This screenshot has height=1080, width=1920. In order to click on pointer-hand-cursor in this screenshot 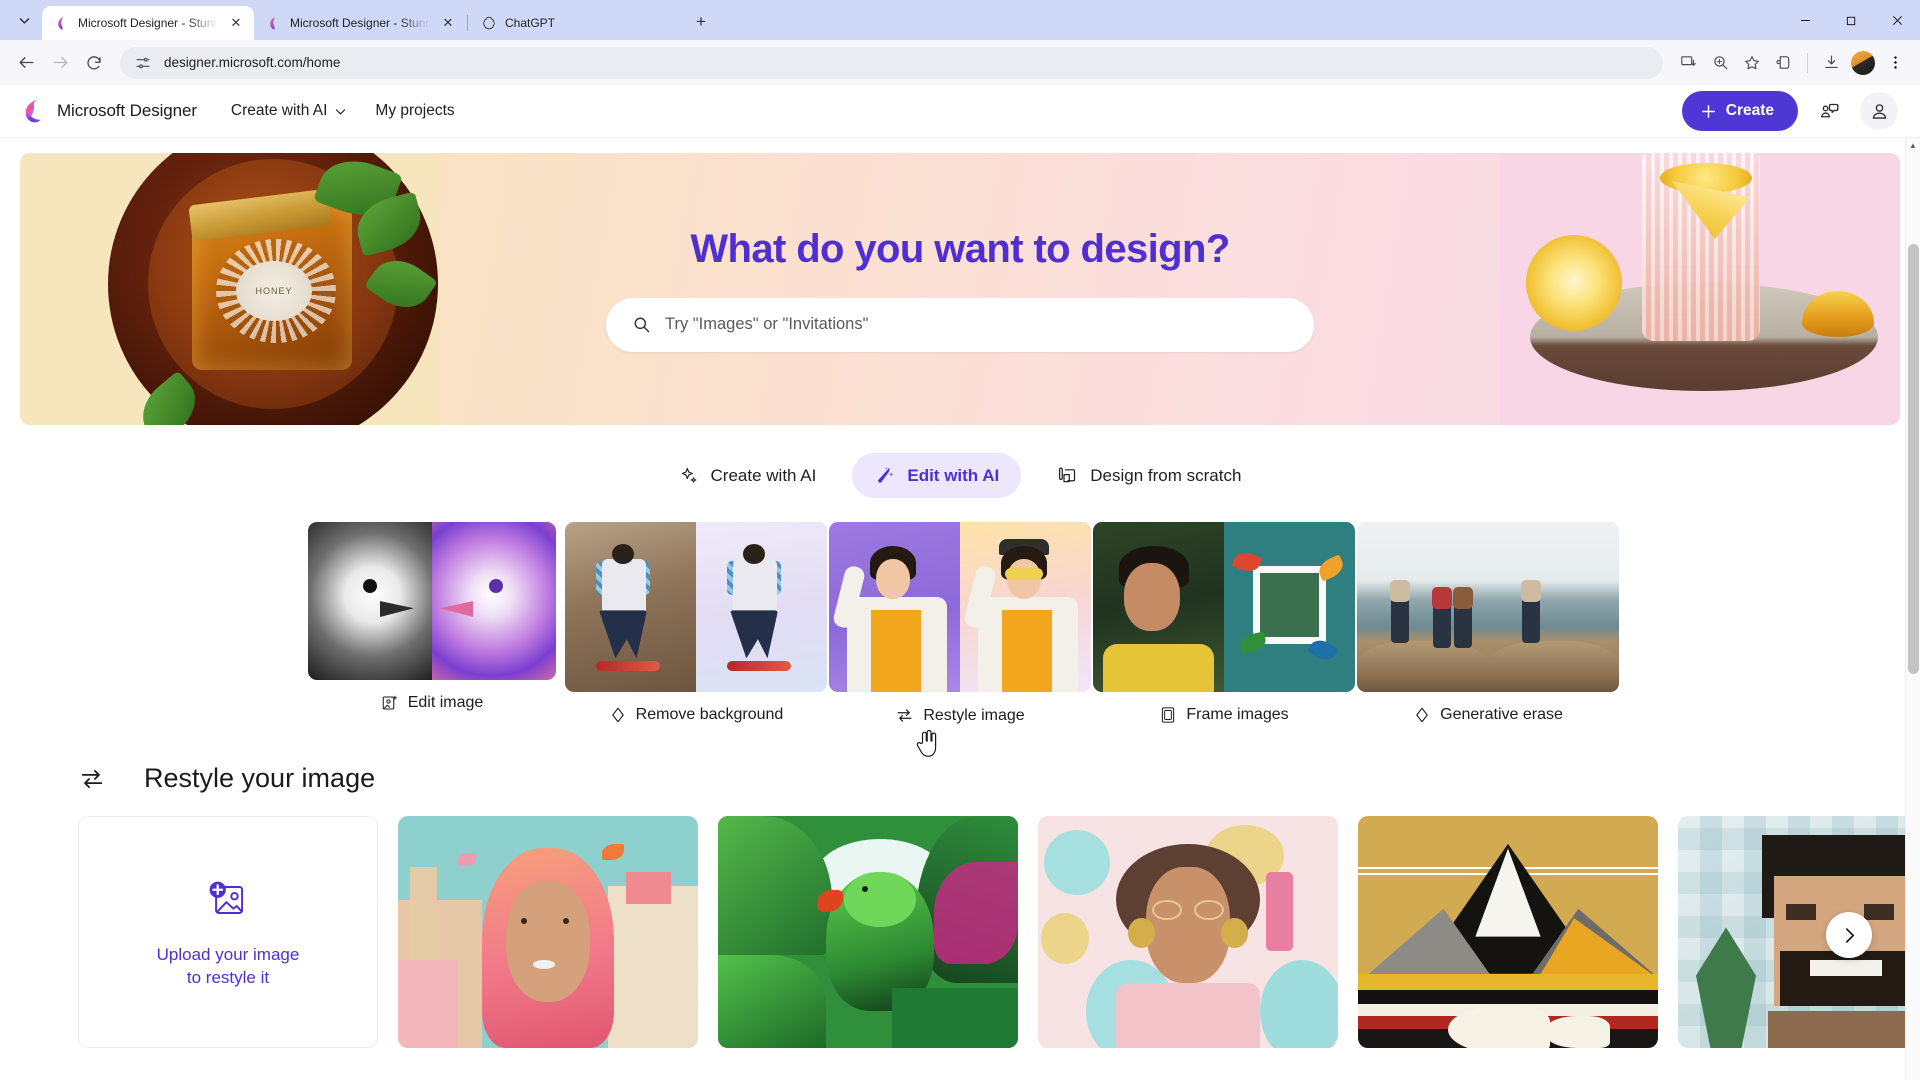, I will do `click(926, 743)`.